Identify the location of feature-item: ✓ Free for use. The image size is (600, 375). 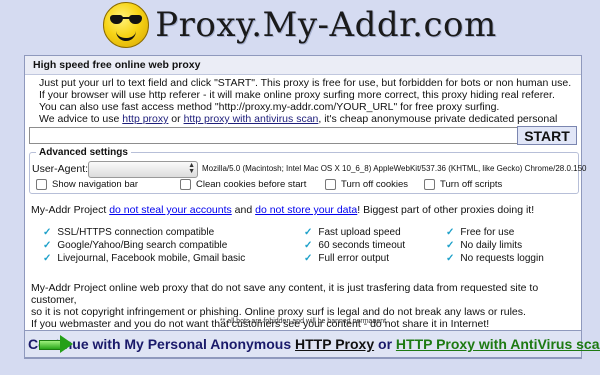
(495, 232).